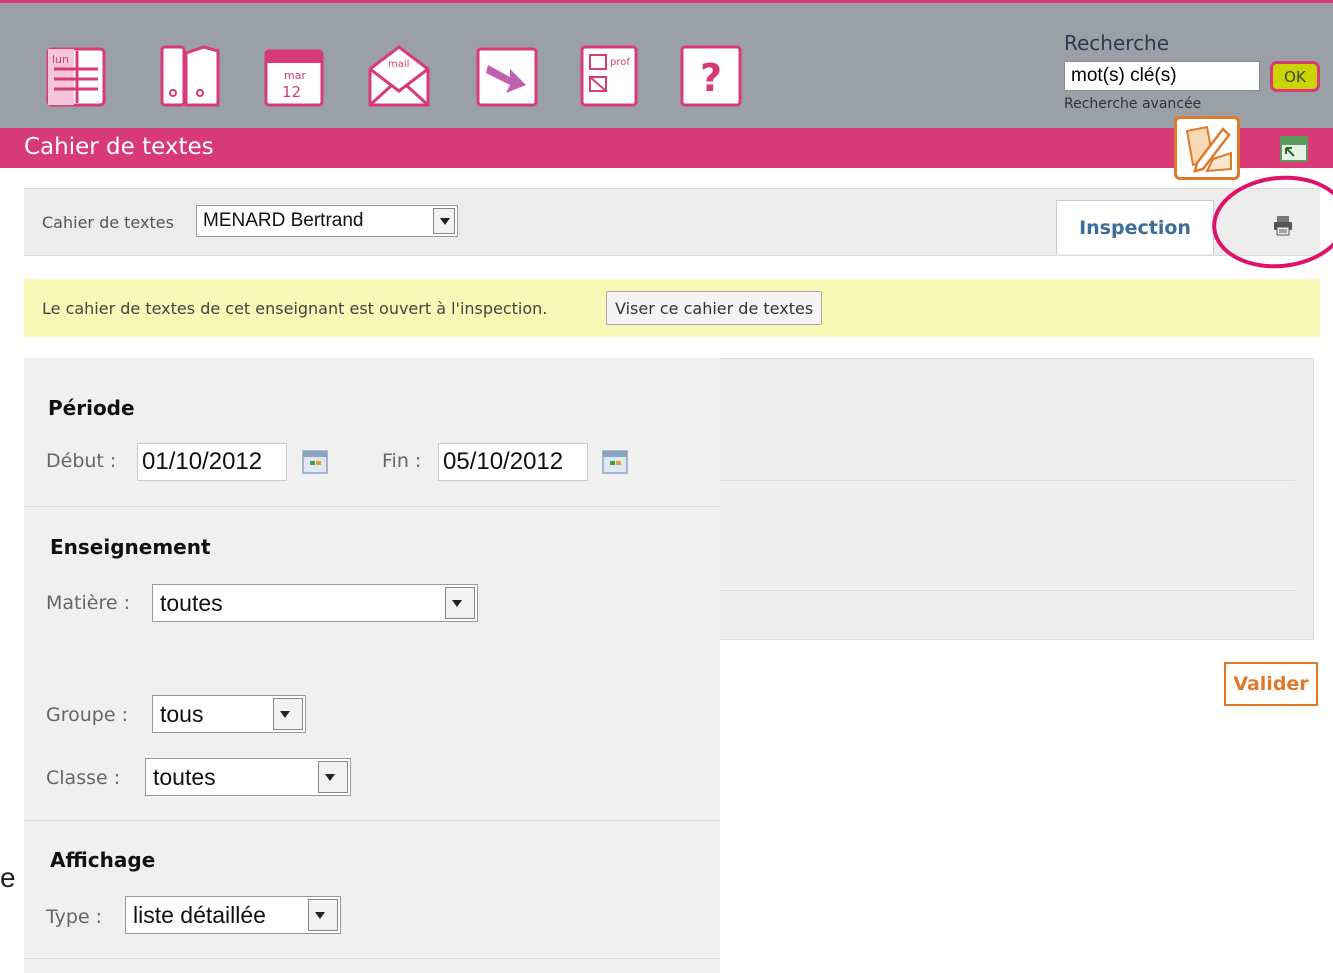 The height and width of the screenshot is (973, 1333). Describe the element at coordinates (77, 76) in the screenshot. I see `agenda-icon: lun` at that location.